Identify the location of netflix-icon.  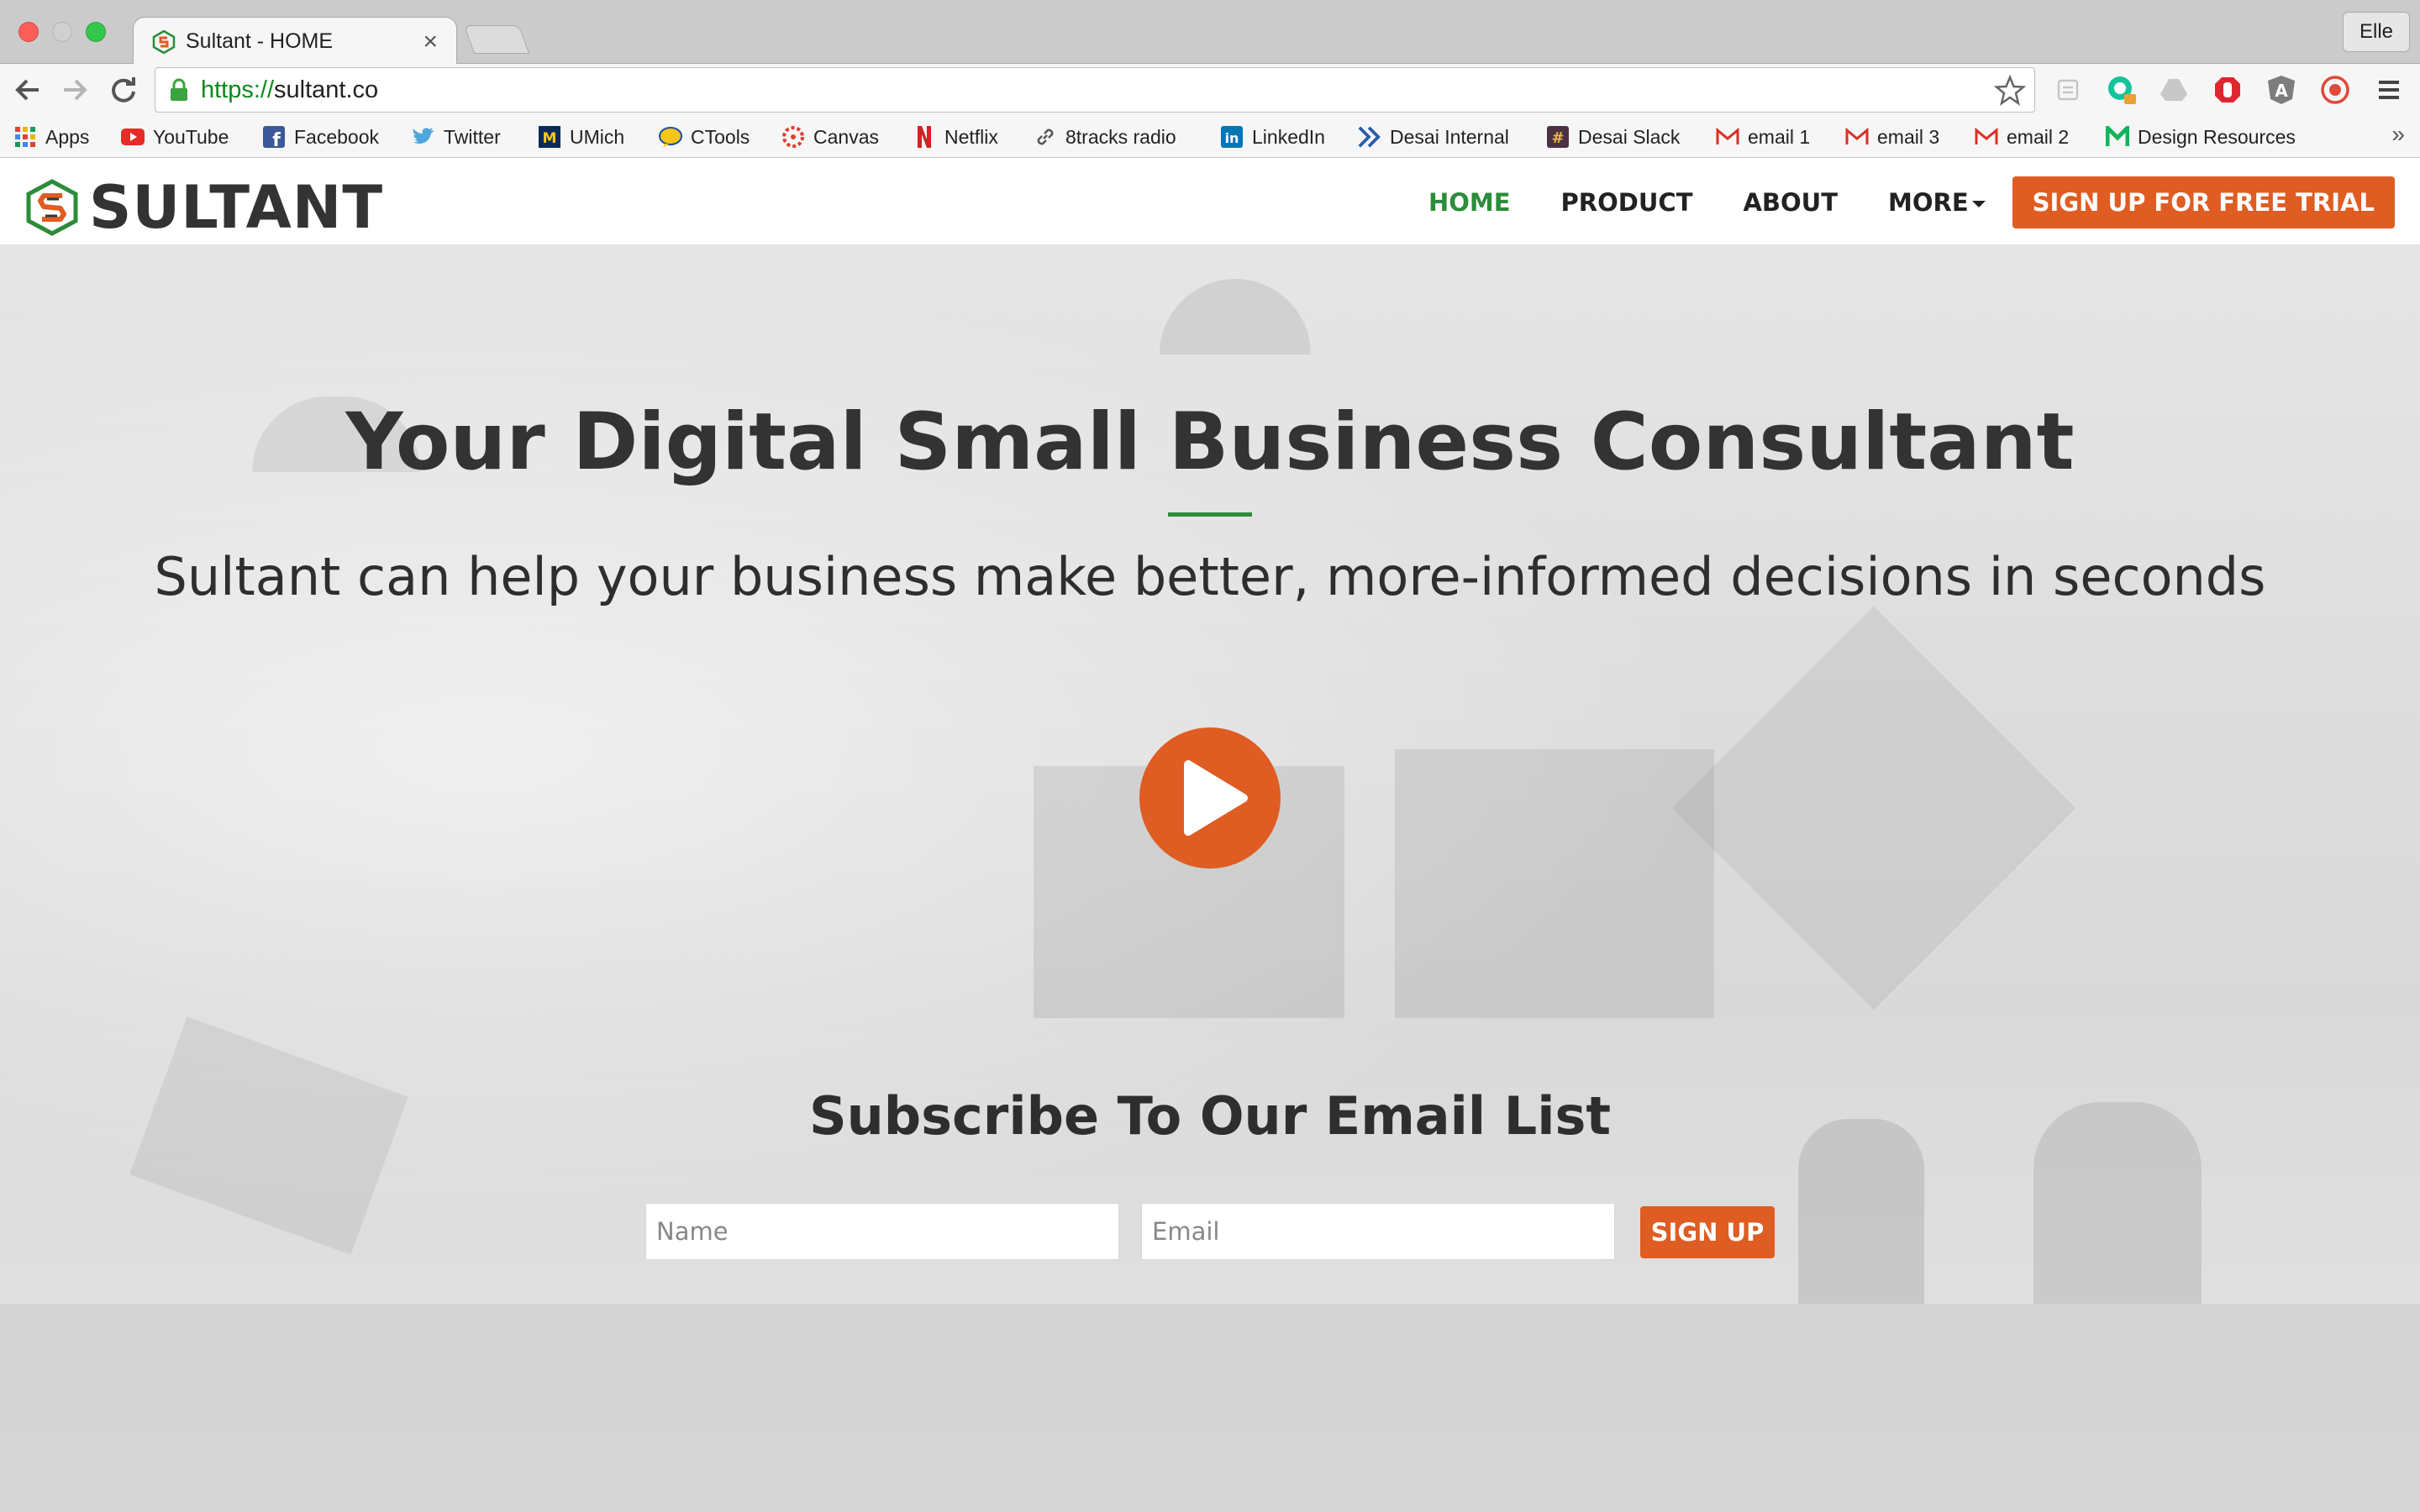
(925, 137).